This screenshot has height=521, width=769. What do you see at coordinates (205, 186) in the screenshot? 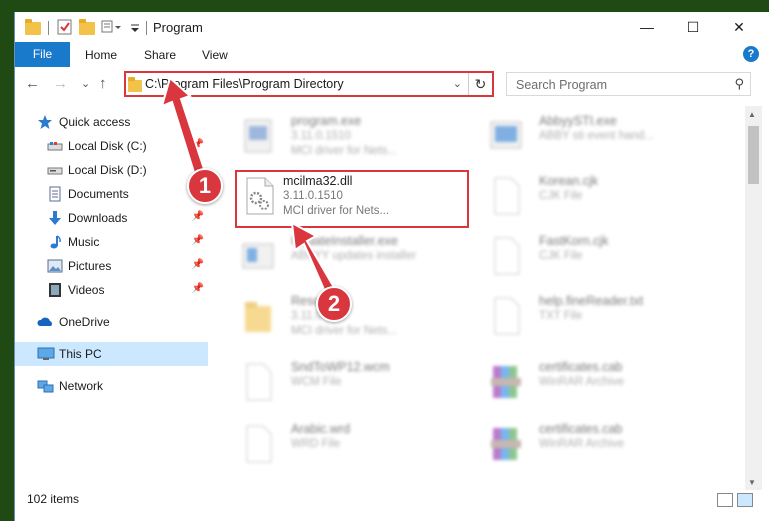
I see `step-1-badge: 1` at bounding box center [205, 186].